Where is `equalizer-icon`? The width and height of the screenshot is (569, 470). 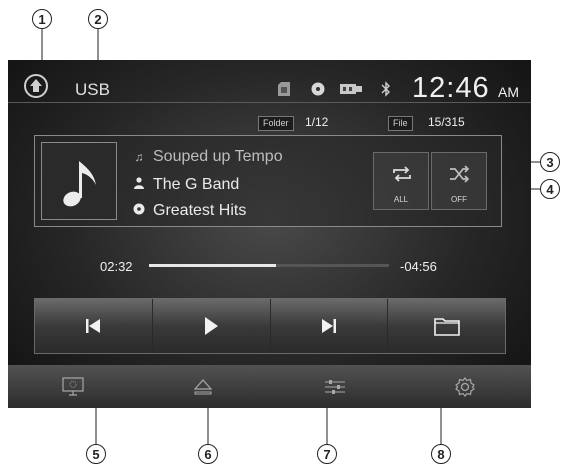 equalizer-icon is located at coordinates (335, 386).